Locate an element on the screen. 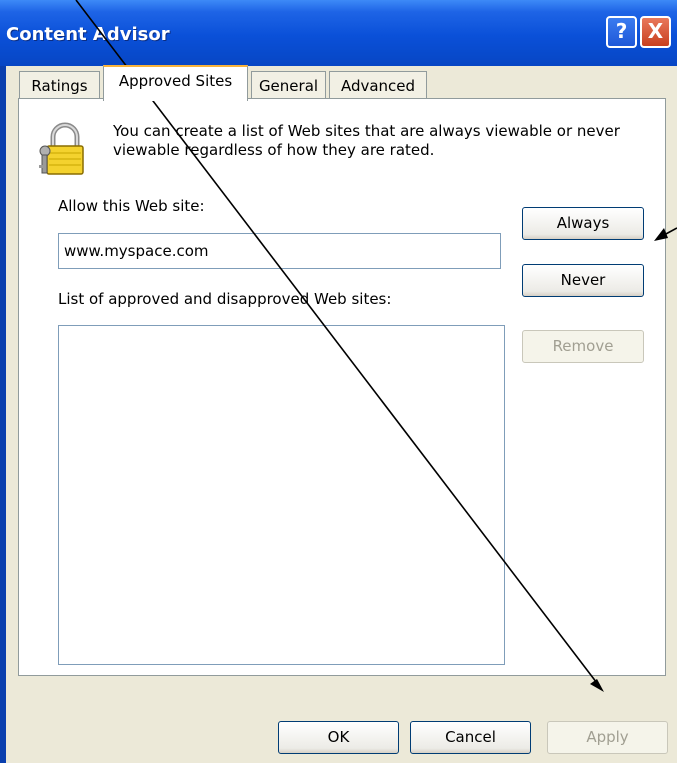 This screenshot has height=763, width=677. tab-advanced: Advanced is located at coordinates (378, 86).